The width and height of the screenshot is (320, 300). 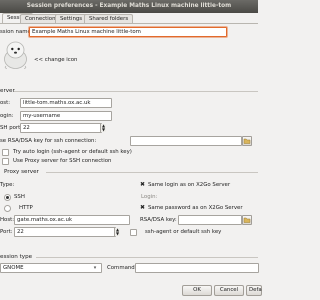 I want to click on proxy-port-label: Port:, so click(x=6, y=232).